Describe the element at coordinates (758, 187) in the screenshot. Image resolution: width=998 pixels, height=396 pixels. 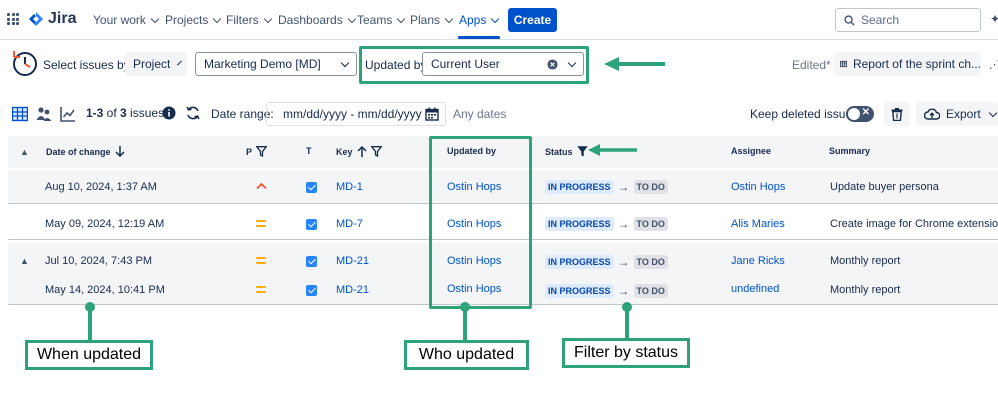
I see `cell-assignee: Ostin Hops` at that location.